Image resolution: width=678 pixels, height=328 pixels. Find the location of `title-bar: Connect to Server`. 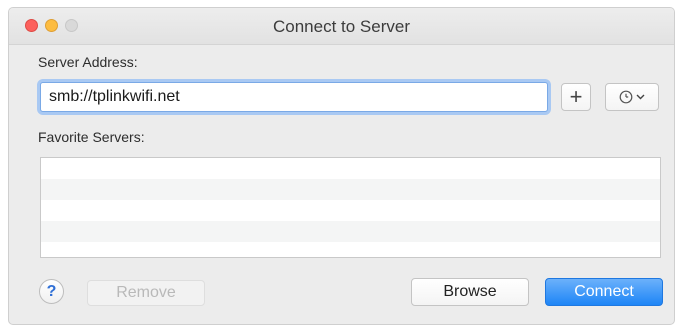

title-bar: Connect to Server is located at coordinates (341, 26).